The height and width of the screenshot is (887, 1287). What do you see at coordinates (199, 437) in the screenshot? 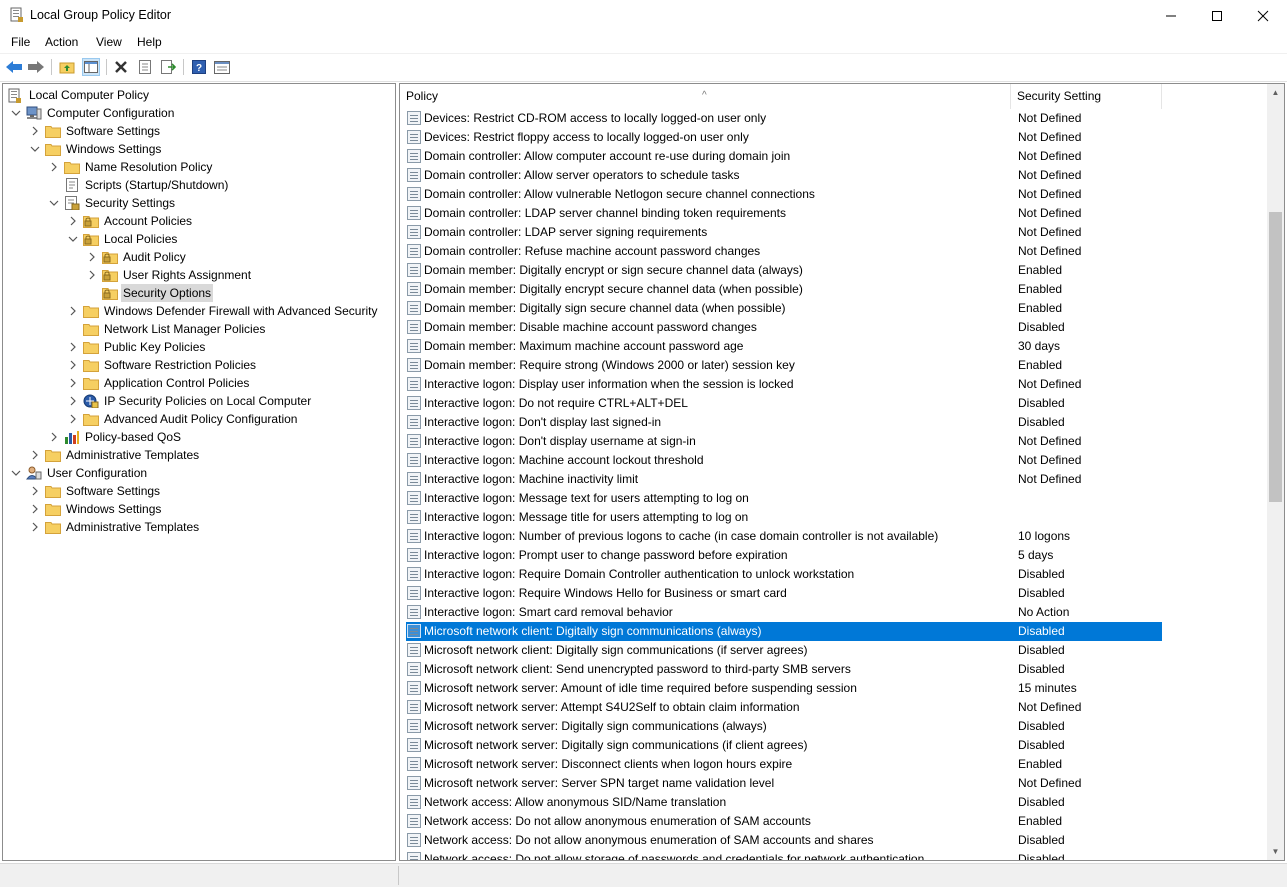
I see `tree-item: Policy-based QoS` at bounding box center [199, 437].